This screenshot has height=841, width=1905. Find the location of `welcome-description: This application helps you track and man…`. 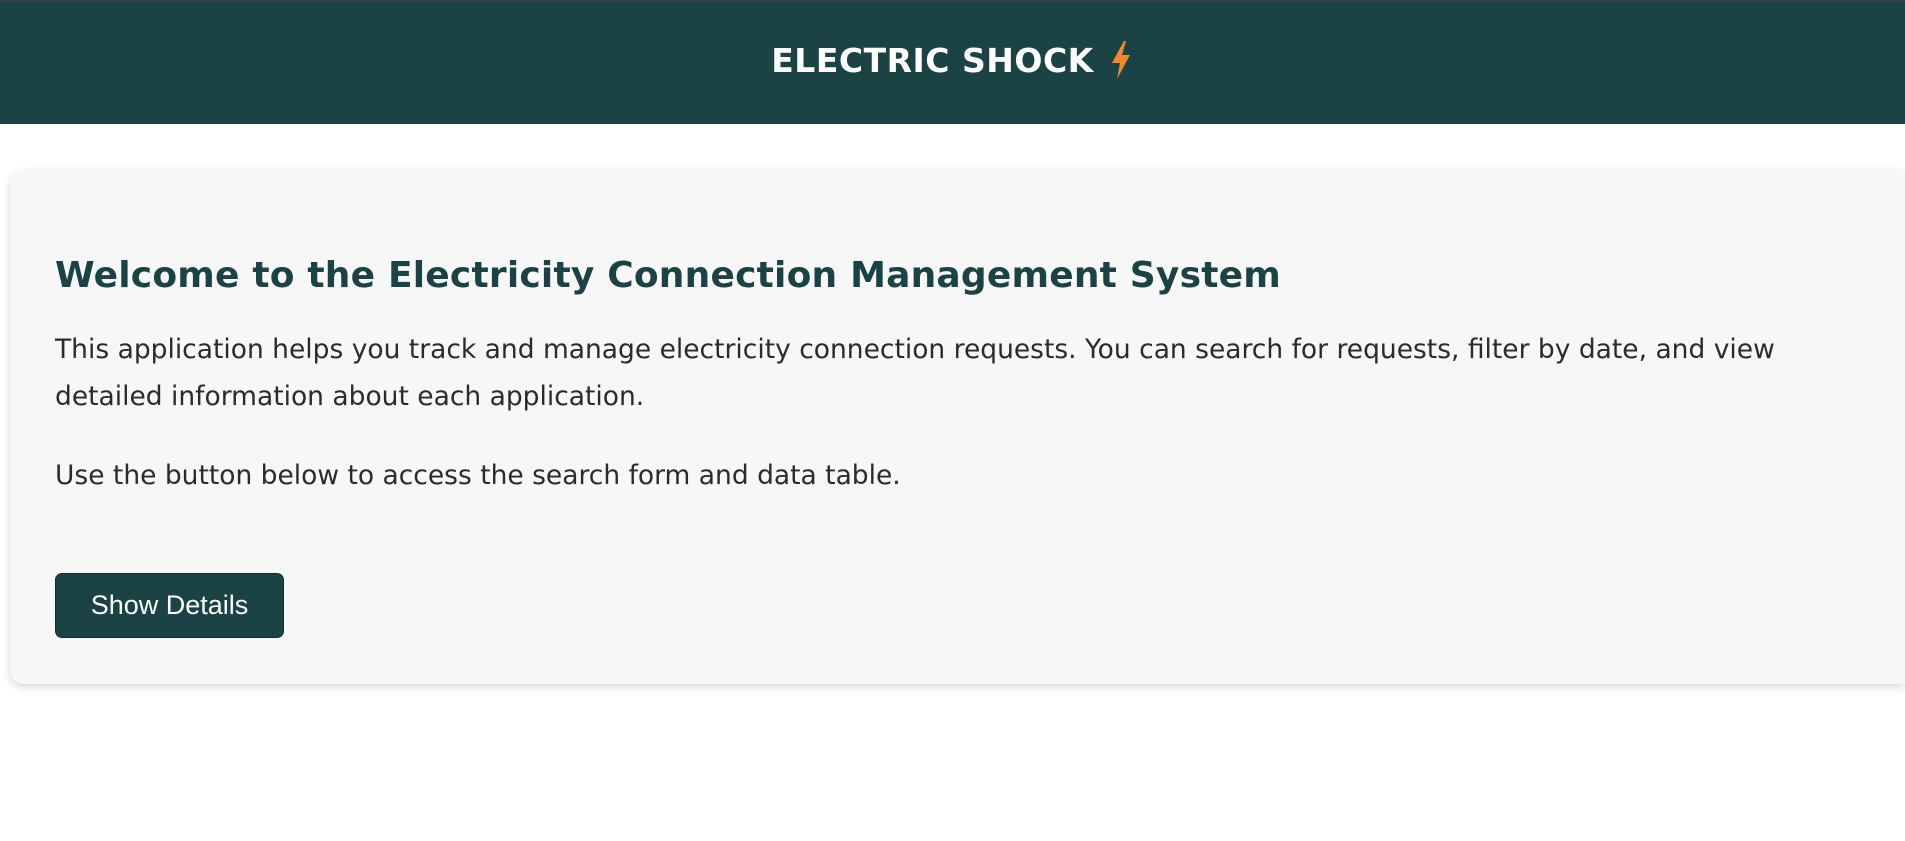

welcome-description: This application helps you track and man… is located at coordinates (915, 373).